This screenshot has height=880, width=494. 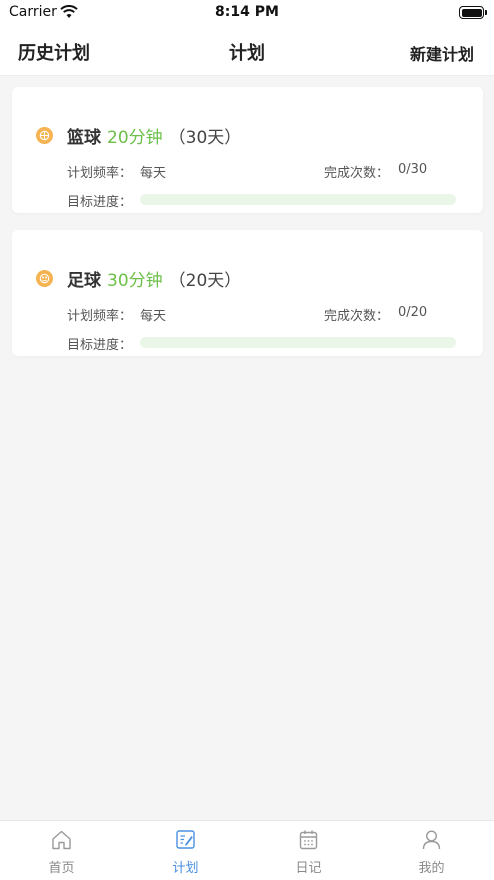 I want to click on plan-days: （20天）, so click(x=205, y=281).